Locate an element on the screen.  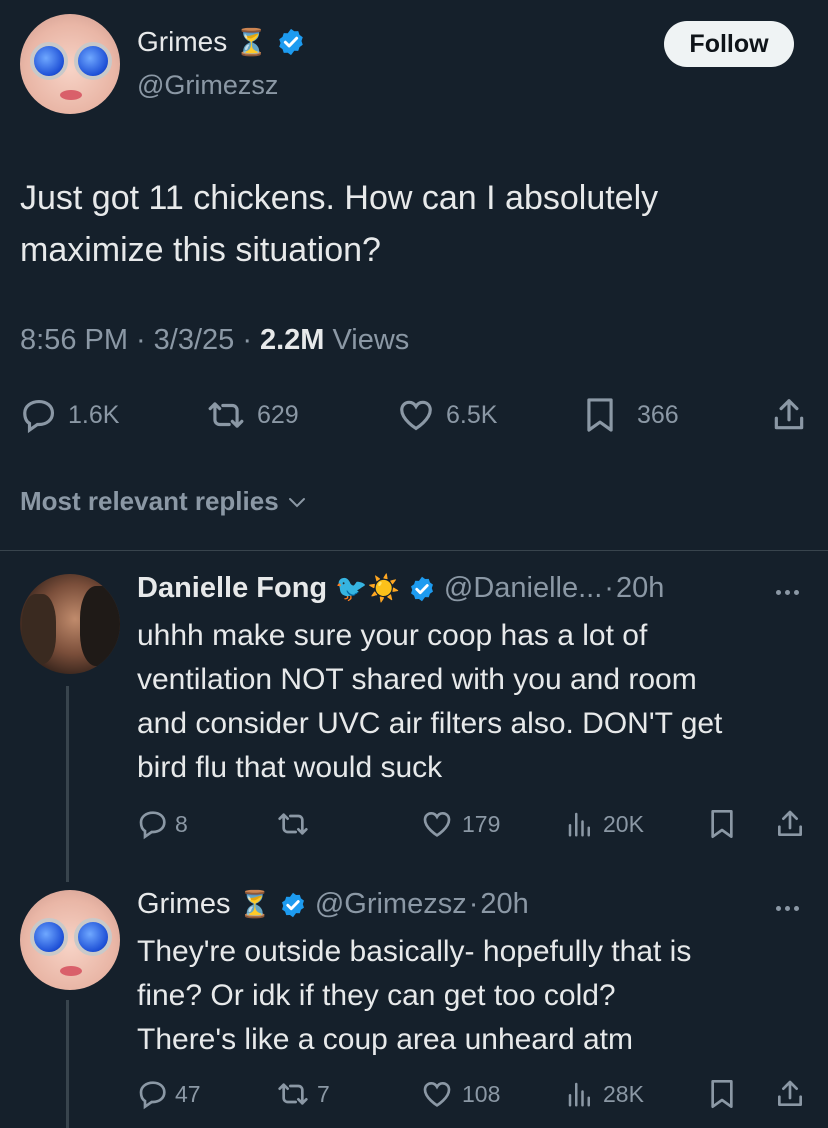
repost-count: 629 is located at coordinates (278, 414).